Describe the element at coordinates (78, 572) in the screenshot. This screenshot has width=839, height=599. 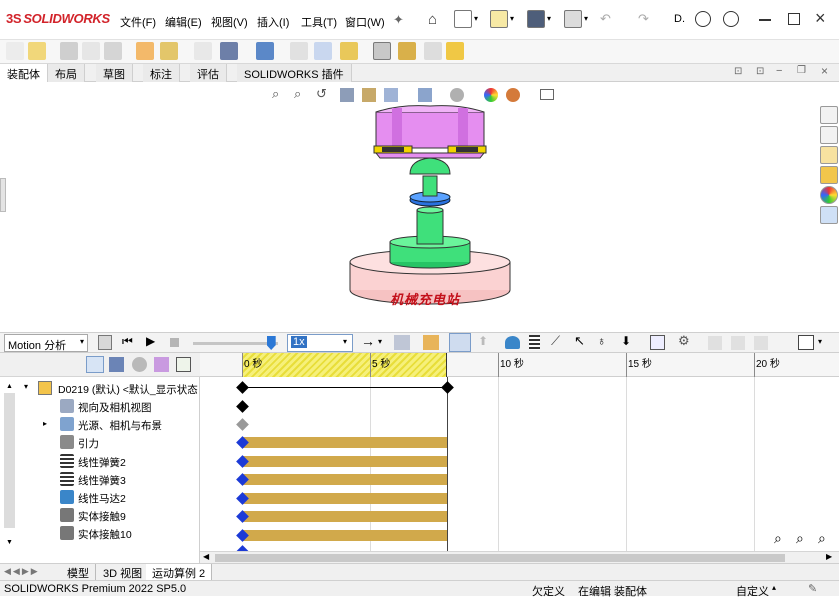
I see `tab-model: 模型` at that location.